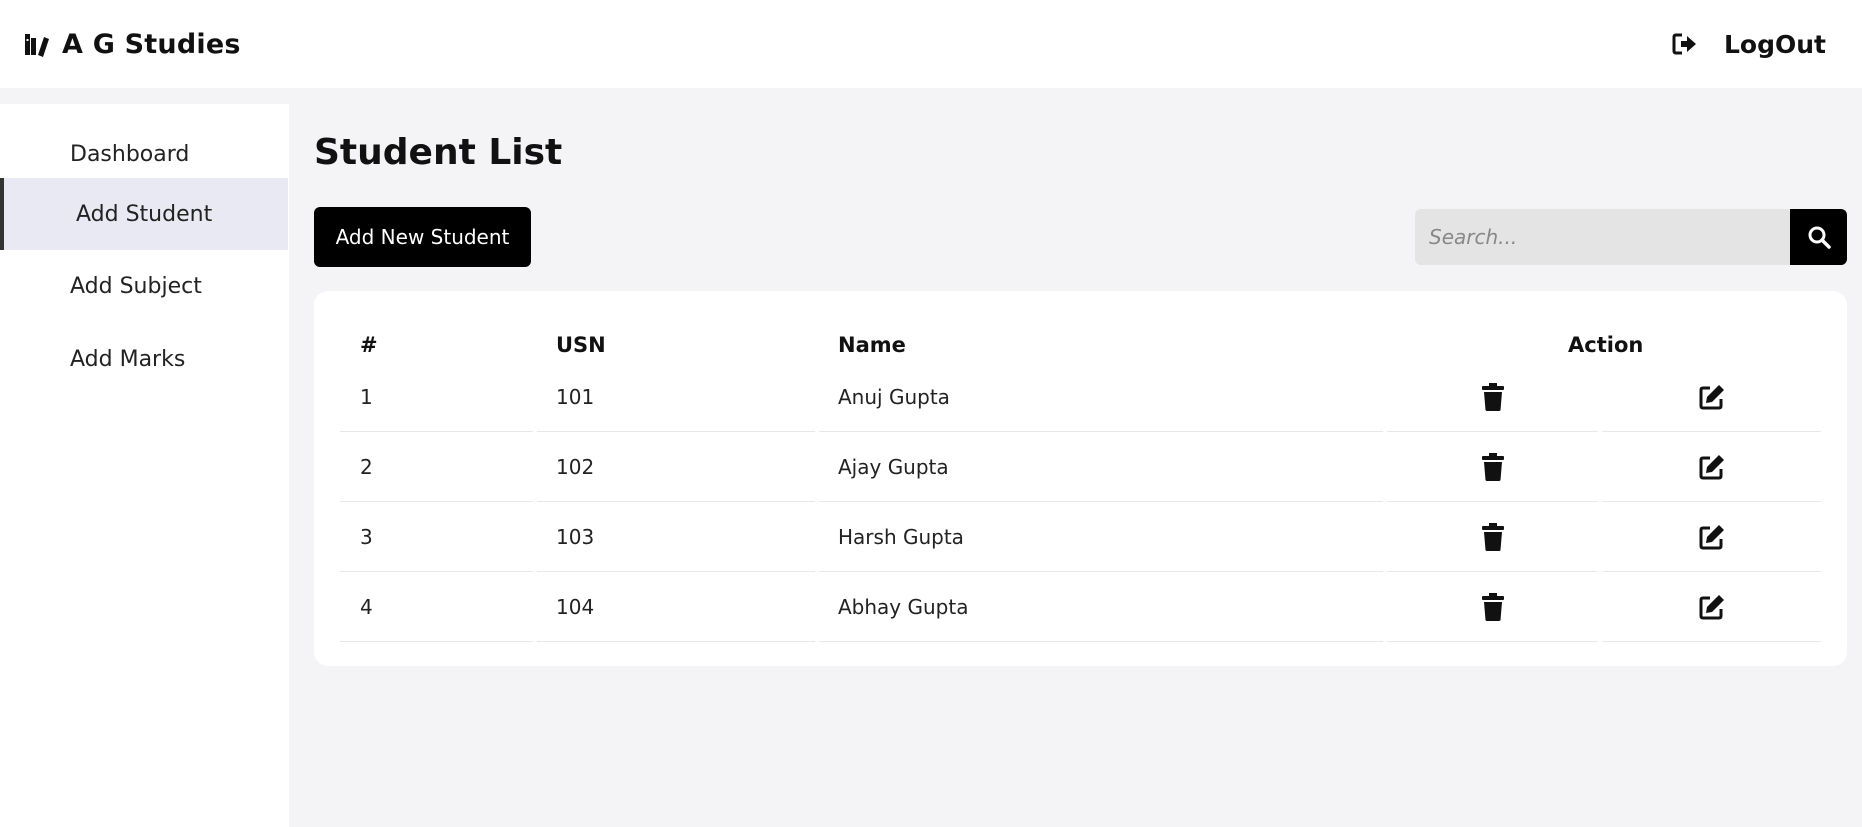 This screenshot has width=1862, height=827. What do you see at coordinates (436, 467) in the screenshot?
I see `cell-index: 2` at bounding box center [436, 467].